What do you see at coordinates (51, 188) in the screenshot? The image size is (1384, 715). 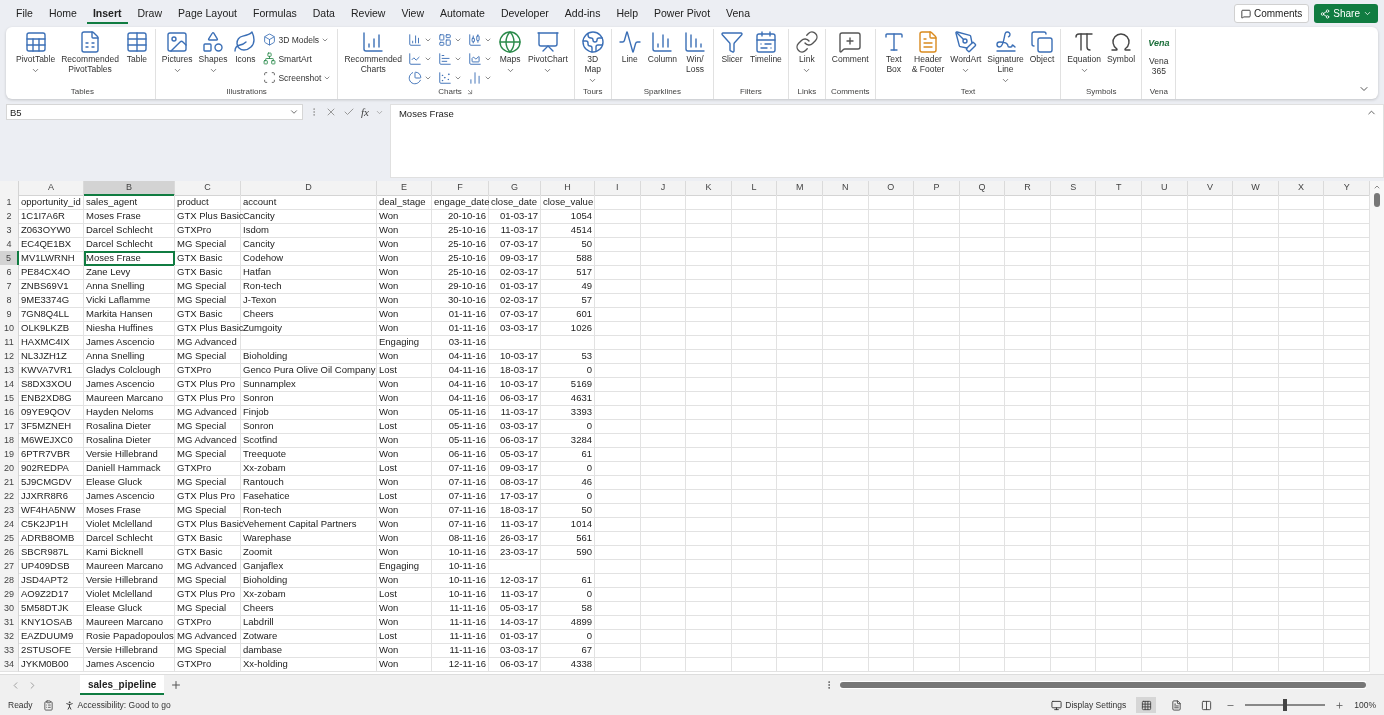 I see `sheet-heading: A` at bounding box center [51, 188].